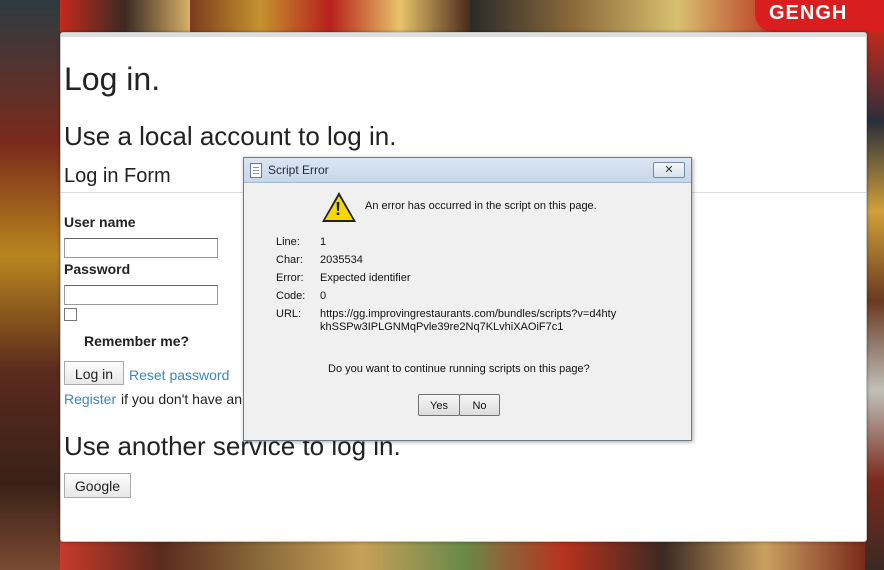 Image resolution: width=884 pixels, height=570 pixels. What do you see at coordinates (90, 399) in the screenshot?
I see `register-link: Register` at bounding box center [90, 399].